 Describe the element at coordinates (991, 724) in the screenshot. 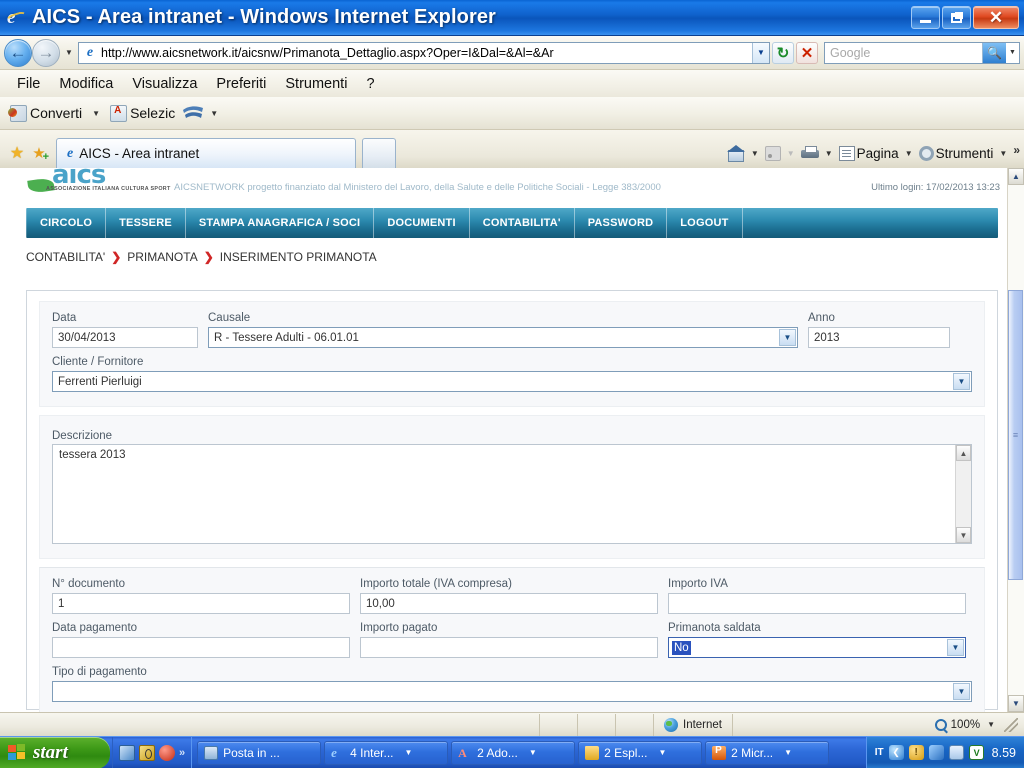

I see `zoom-caret-icon: ▼` at that location.